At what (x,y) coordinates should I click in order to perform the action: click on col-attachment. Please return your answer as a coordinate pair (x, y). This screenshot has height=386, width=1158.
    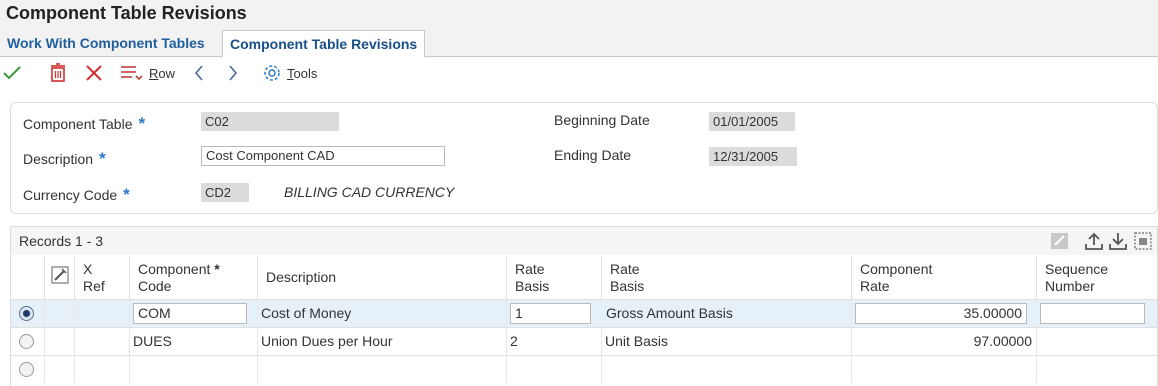
    Looking at the image, I should click on (60, 277).